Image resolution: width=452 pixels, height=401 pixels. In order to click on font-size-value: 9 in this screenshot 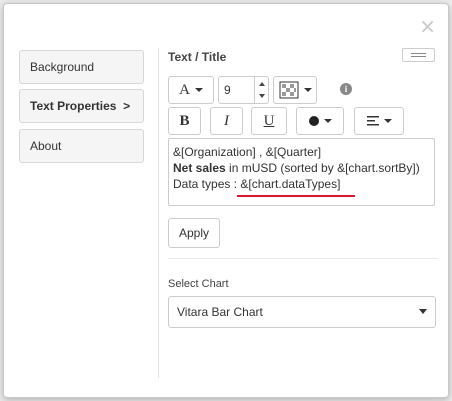, I will do `click(227, 90)`.